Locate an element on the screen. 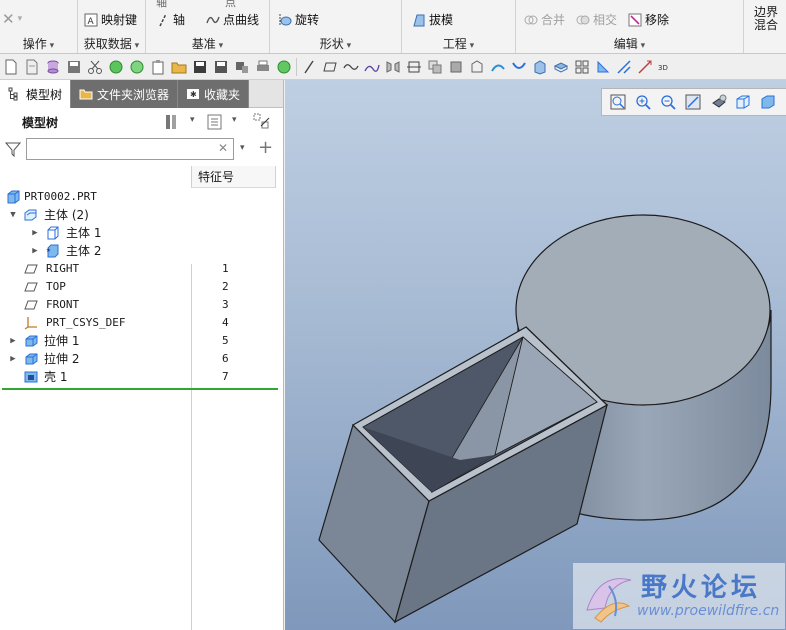 This screenshot has width=786, height=630. sketch-tool is located at coordinates (372, 67).